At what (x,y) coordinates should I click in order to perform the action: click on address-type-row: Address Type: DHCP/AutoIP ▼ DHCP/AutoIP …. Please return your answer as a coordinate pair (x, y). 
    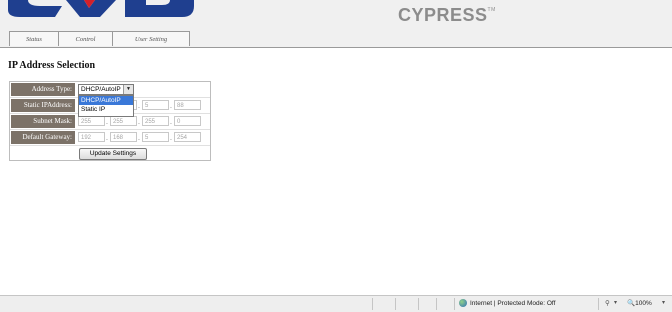
    Looking at the image, I should click on (110, 99).